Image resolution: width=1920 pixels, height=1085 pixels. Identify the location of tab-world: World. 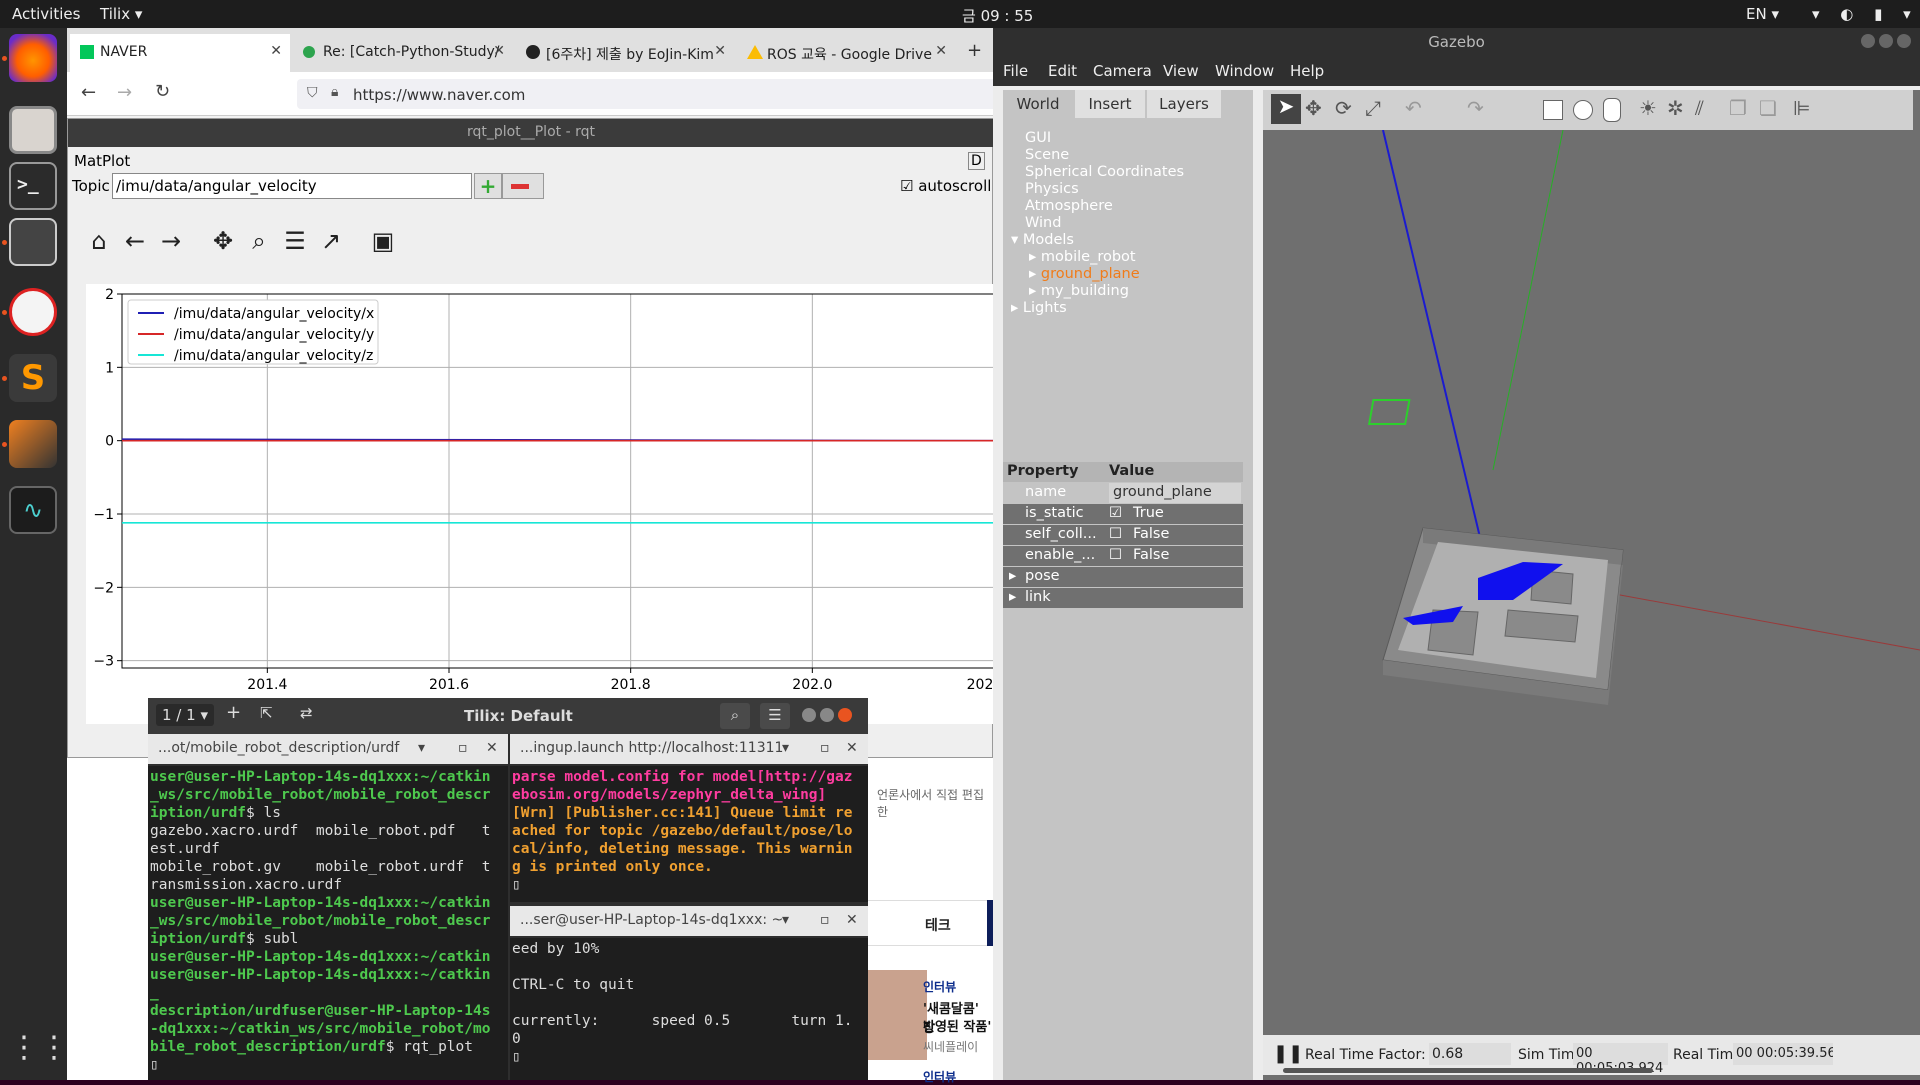
(1038, 104).